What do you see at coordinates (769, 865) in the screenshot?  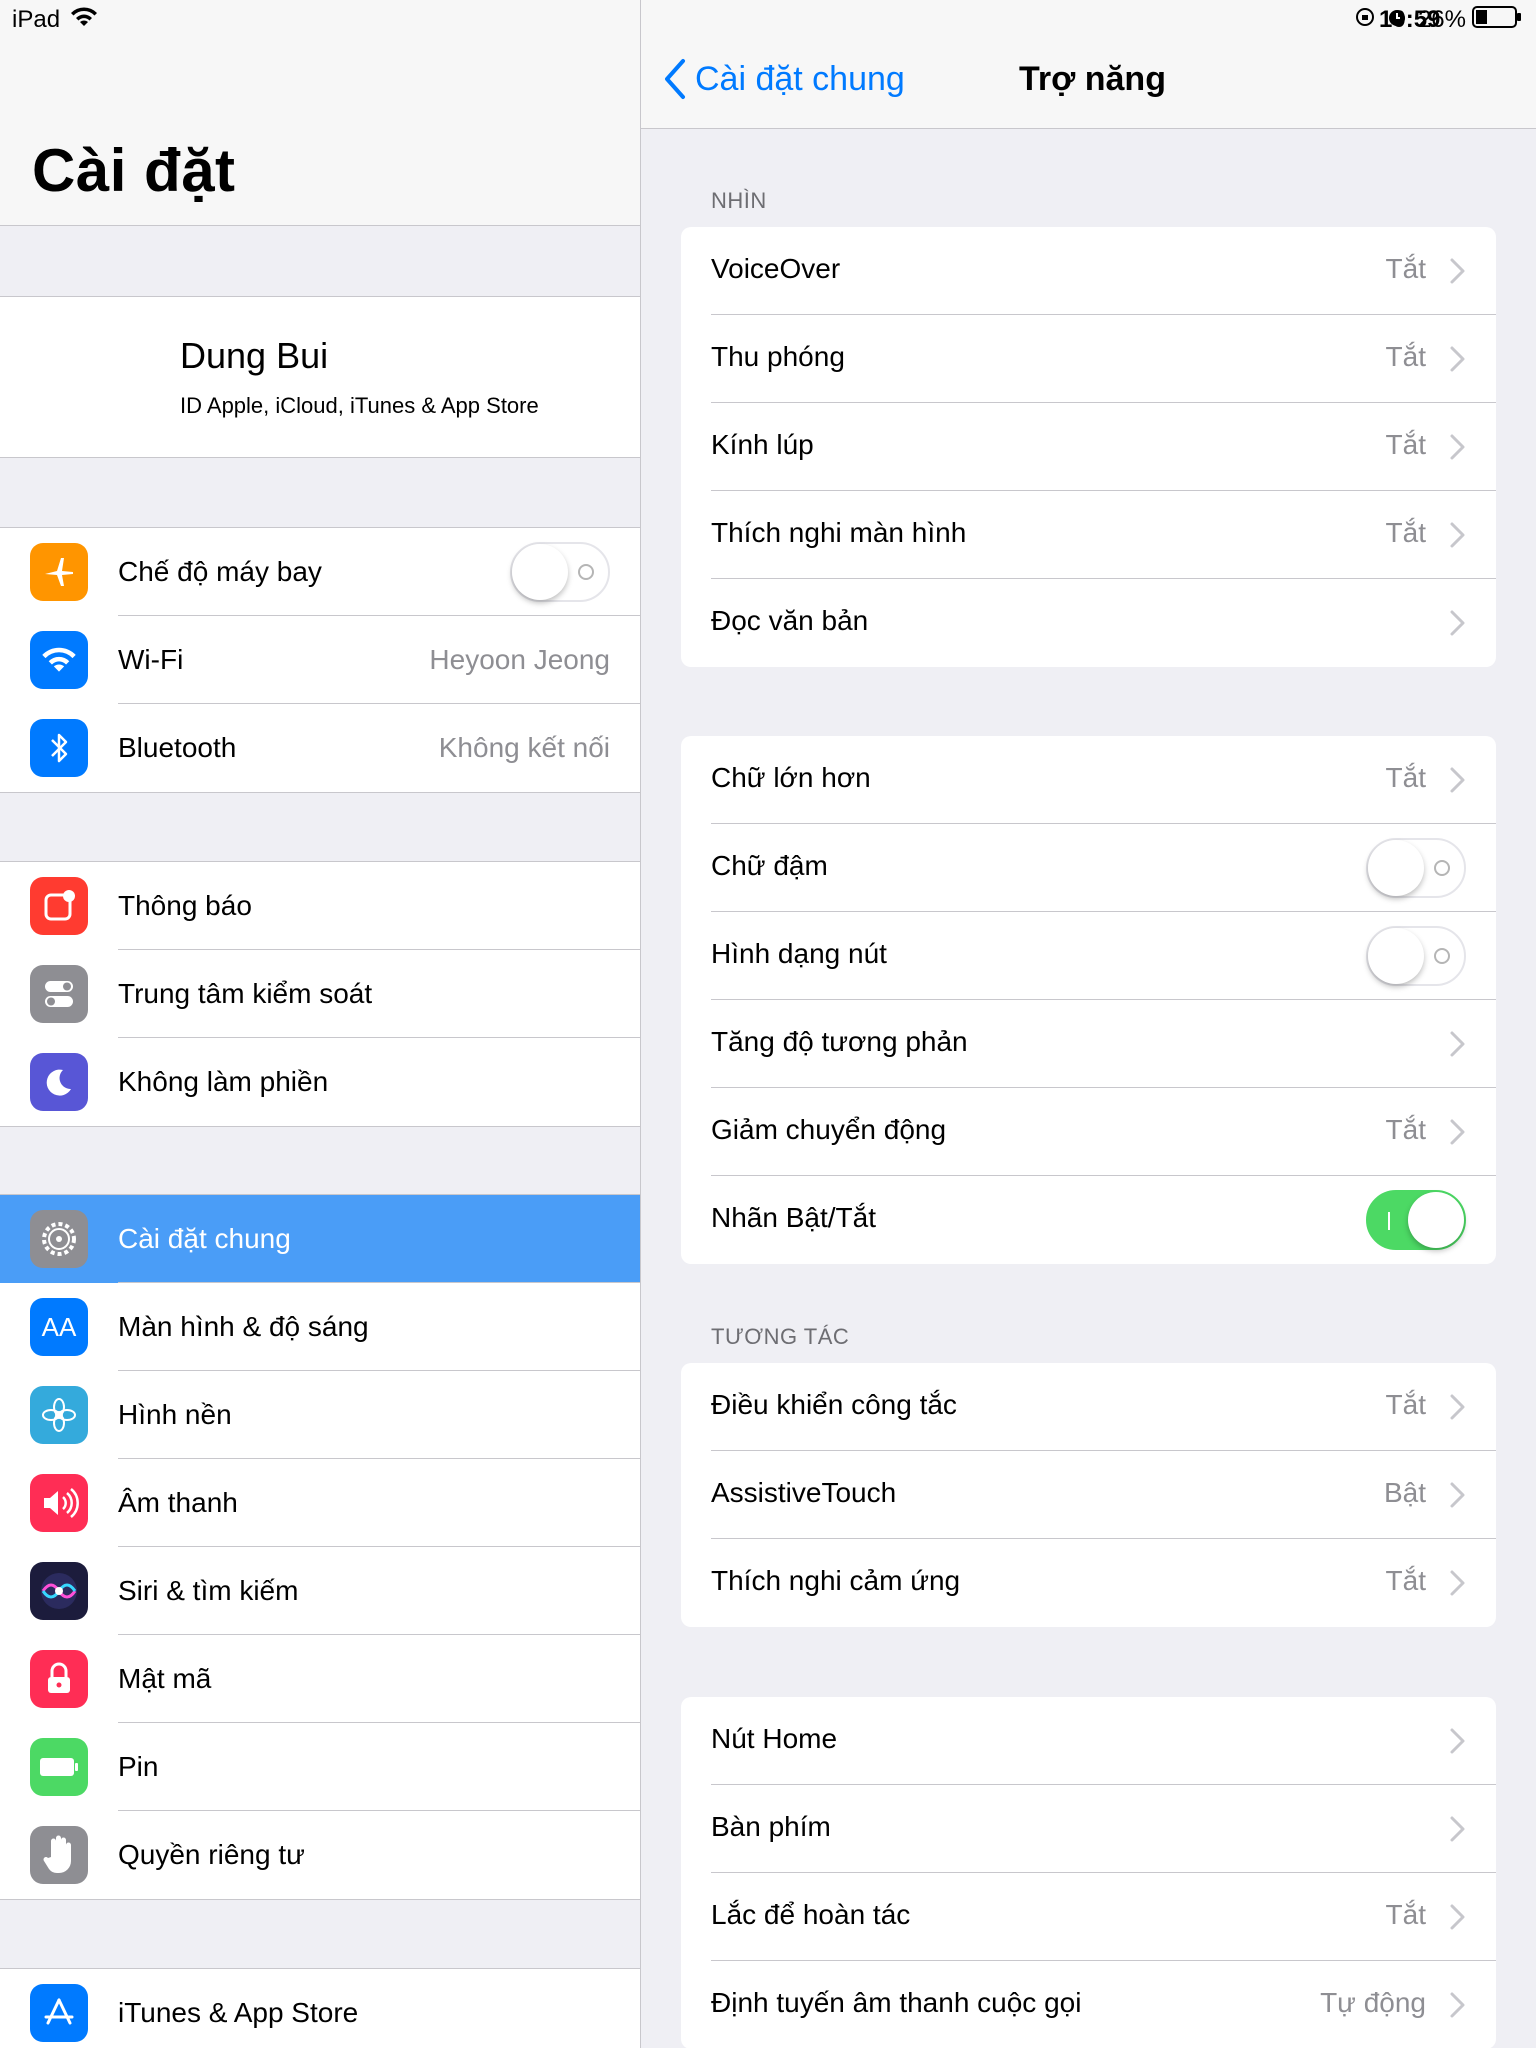 I see `setting-label: Chữ đậm` at bounding box center [769, 865].